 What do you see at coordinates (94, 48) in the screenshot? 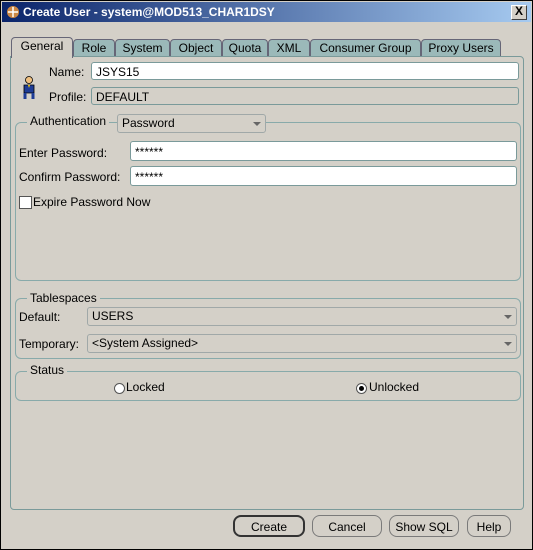
I see `tab-role: Role` at bounding box center [94, 48].